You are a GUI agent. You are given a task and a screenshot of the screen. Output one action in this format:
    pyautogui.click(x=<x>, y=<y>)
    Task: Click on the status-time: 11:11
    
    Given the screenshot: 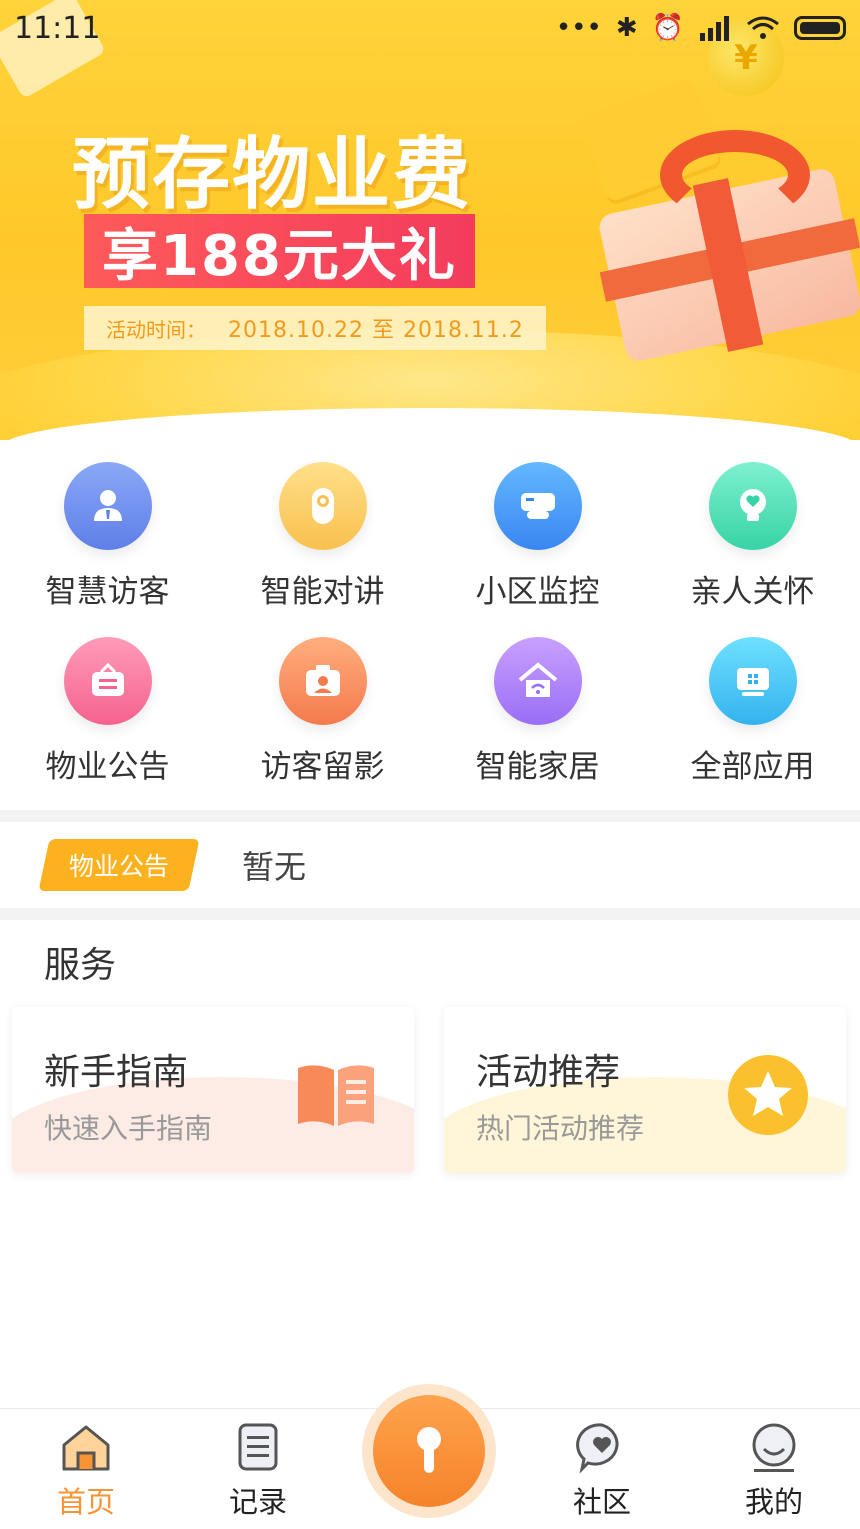 What is the action you would take?
    pyautogui.click(x=57, y=28)
    